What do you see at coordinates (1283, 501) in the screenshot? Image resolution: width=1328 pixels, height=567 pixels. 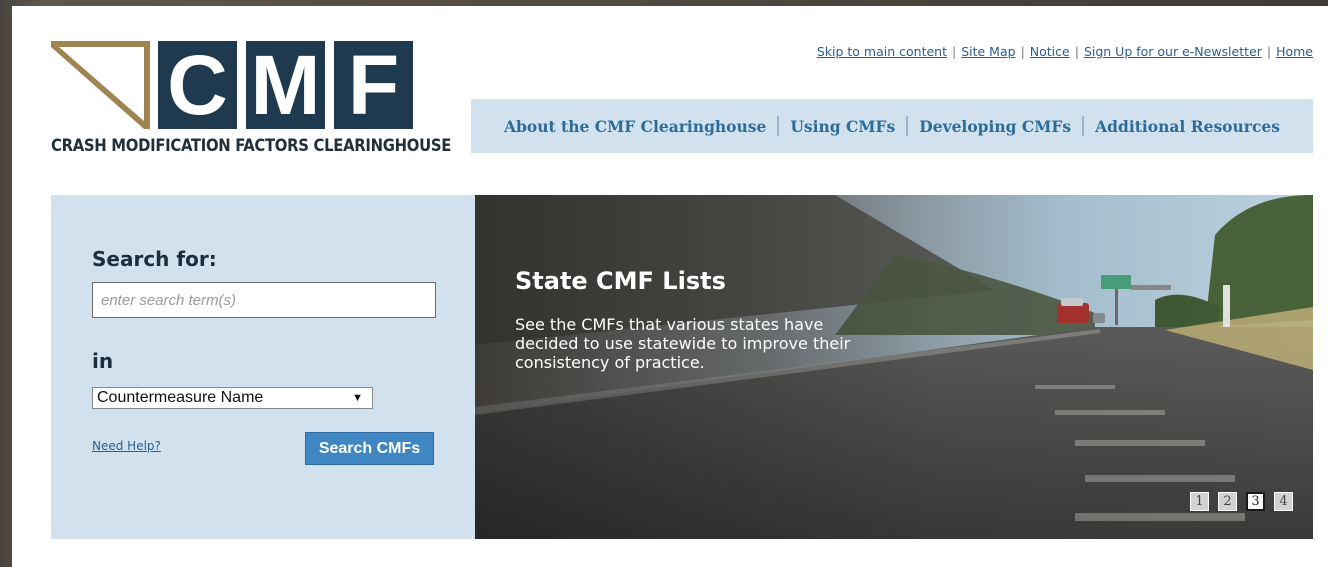 I see `slide-page-4: 4` at bounding box center [1283, 501].